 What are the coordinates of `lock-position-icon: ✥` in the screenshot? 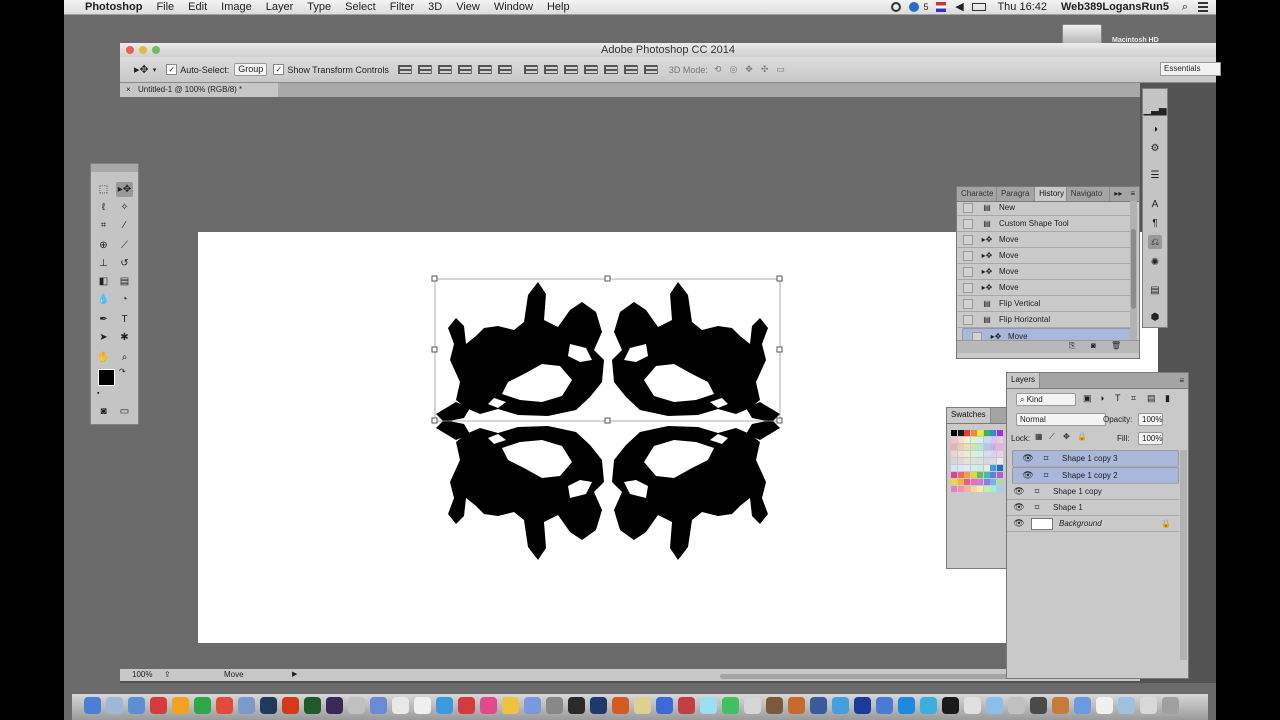 It's located at (1066, 436).